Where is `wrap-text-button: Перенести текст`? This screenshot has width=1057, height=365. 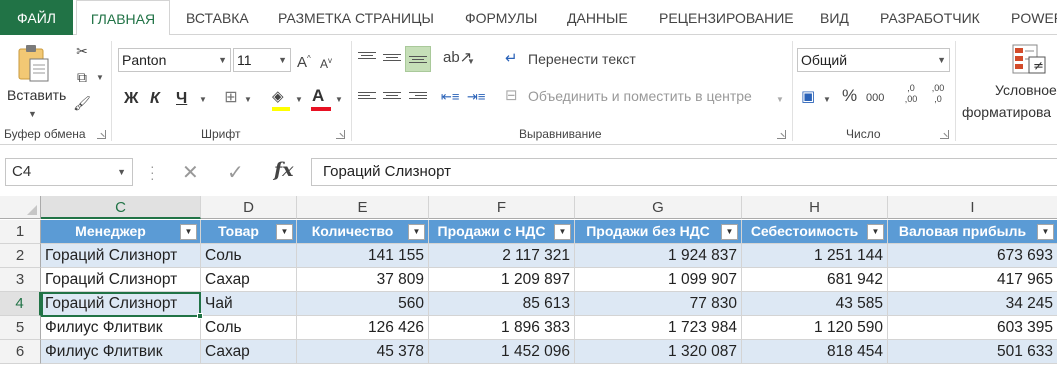 wrap-text-button: Перенести текст is located at coordinates (582, 59).